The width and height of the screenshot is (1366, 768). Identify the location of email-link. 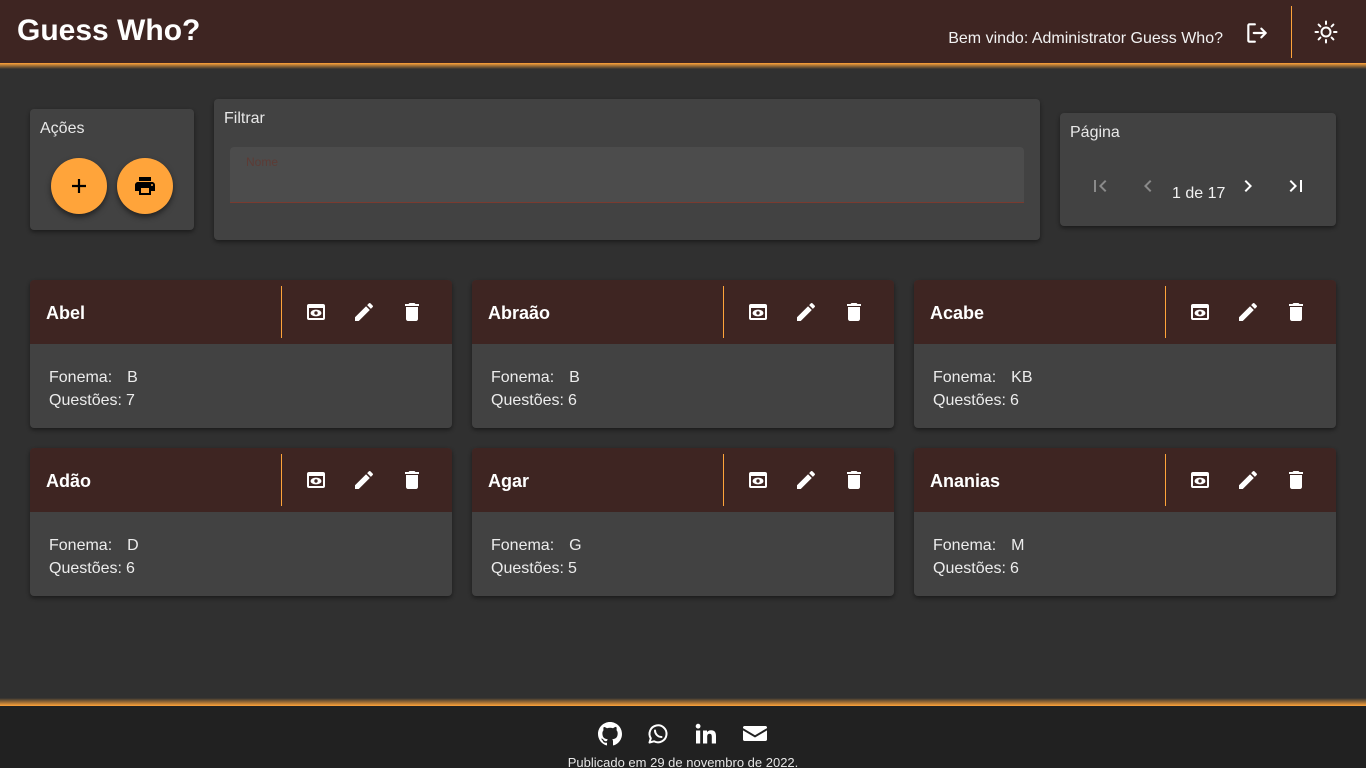
(755, 734).